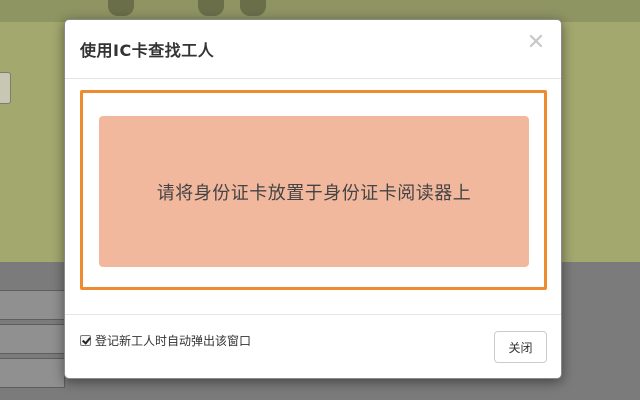 The image size is (640, 400). Describe the element at coordinates (85, 340) in the screenshot. I see `auto-popup-checkbox` at that location.